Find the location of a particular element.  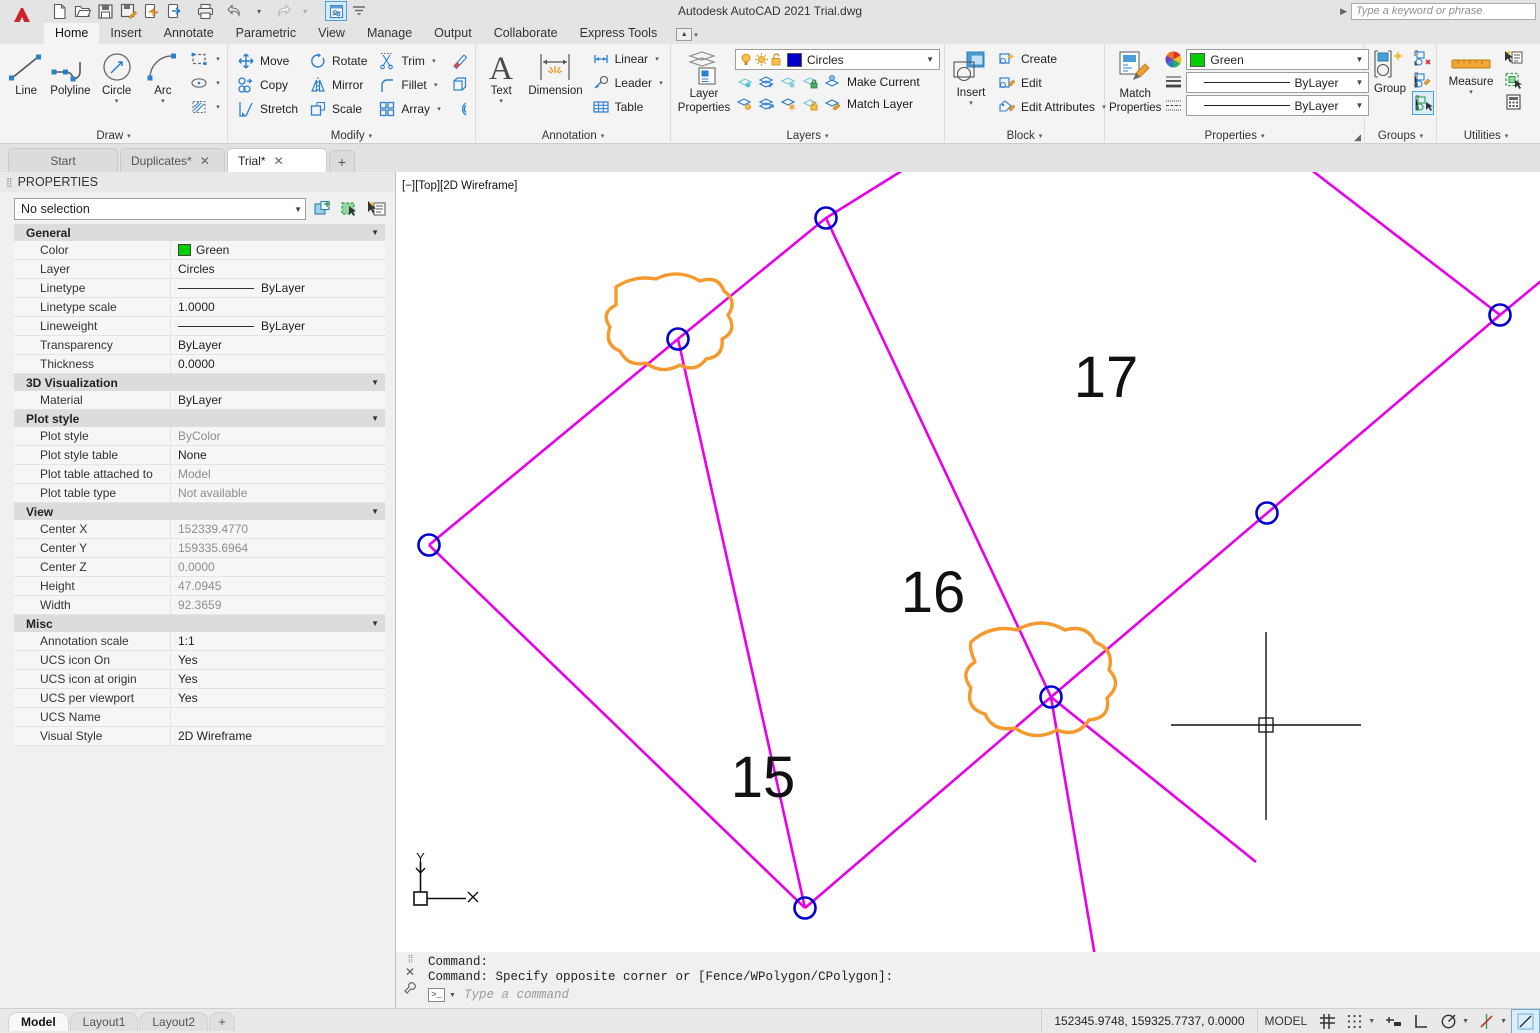

hatch-dropdown-icon: ▾ is located at coordinates (218, 107).